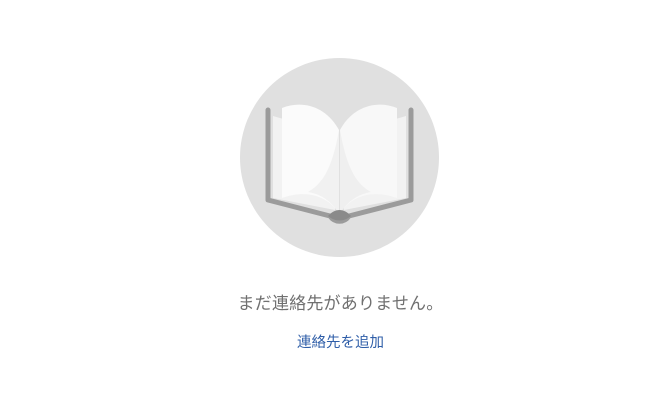 This screenshot has width=657, height=413. I want to click on empty-state-message: まだ連絡先がありません。, so click(340, 304).